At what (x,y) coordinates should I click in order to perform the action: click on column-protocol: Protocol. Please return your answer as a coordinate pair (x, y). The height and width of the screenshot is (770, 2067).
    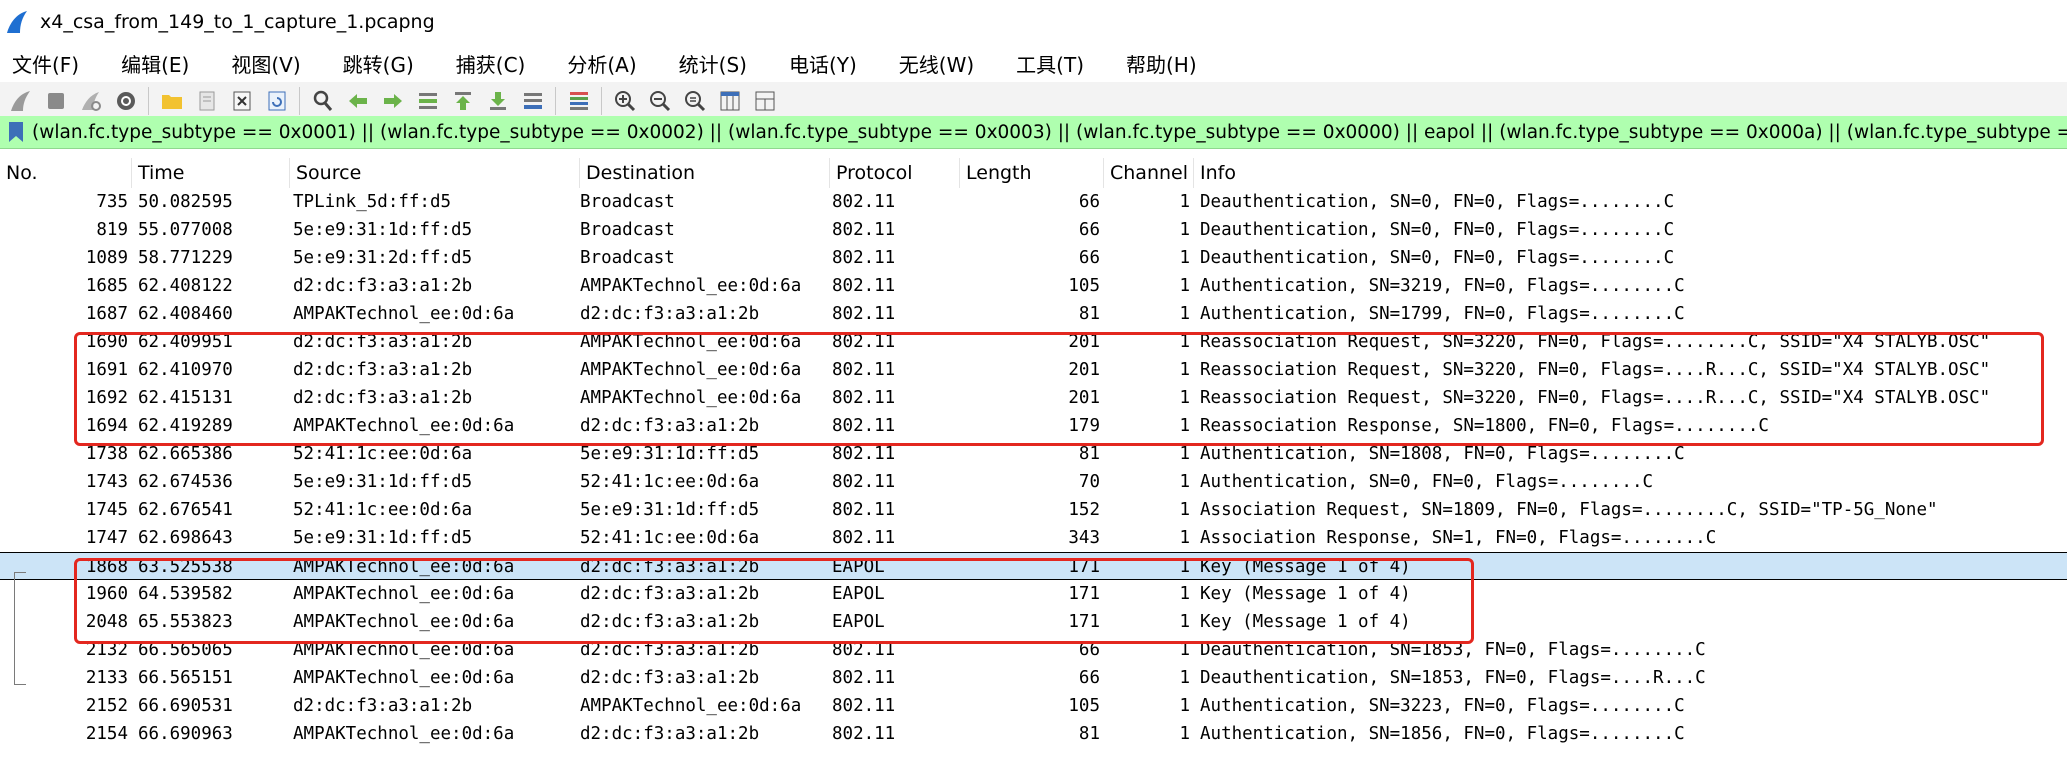
    Looking at the image, I should click on (895, 173).